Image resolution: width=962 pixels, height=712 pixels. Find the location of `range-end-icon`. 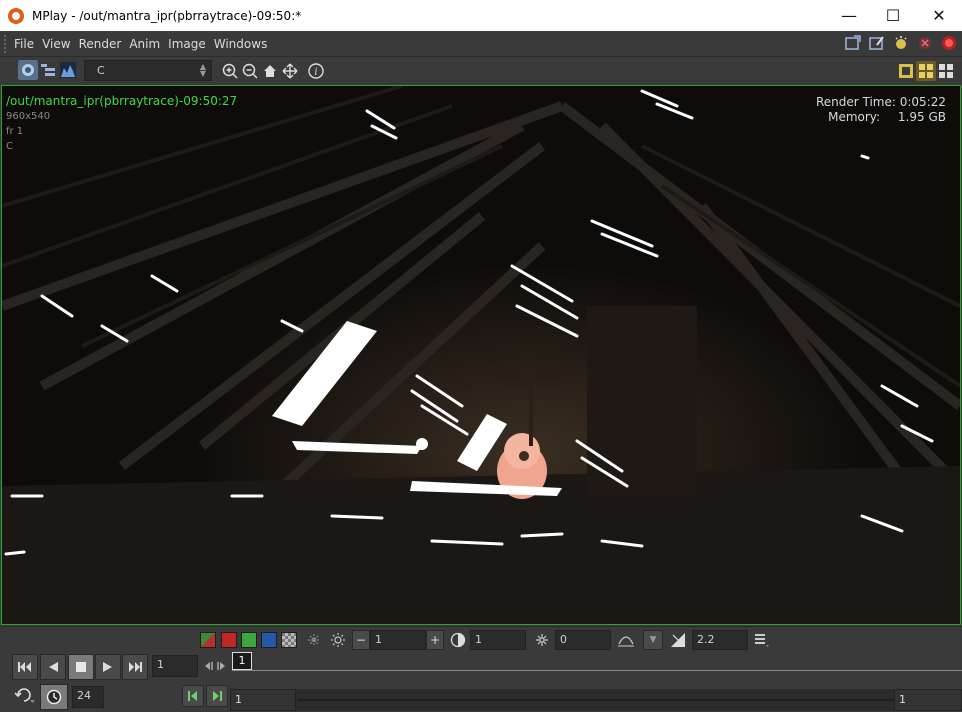

range-end-icon is located at coordinates (217, 696).